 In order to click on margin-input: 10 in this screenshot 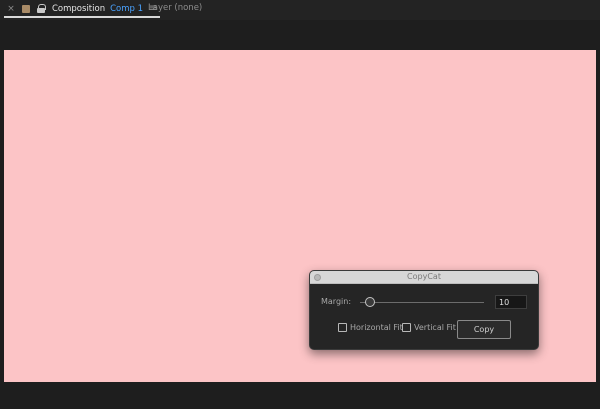, I will do `click(511, 302)`.